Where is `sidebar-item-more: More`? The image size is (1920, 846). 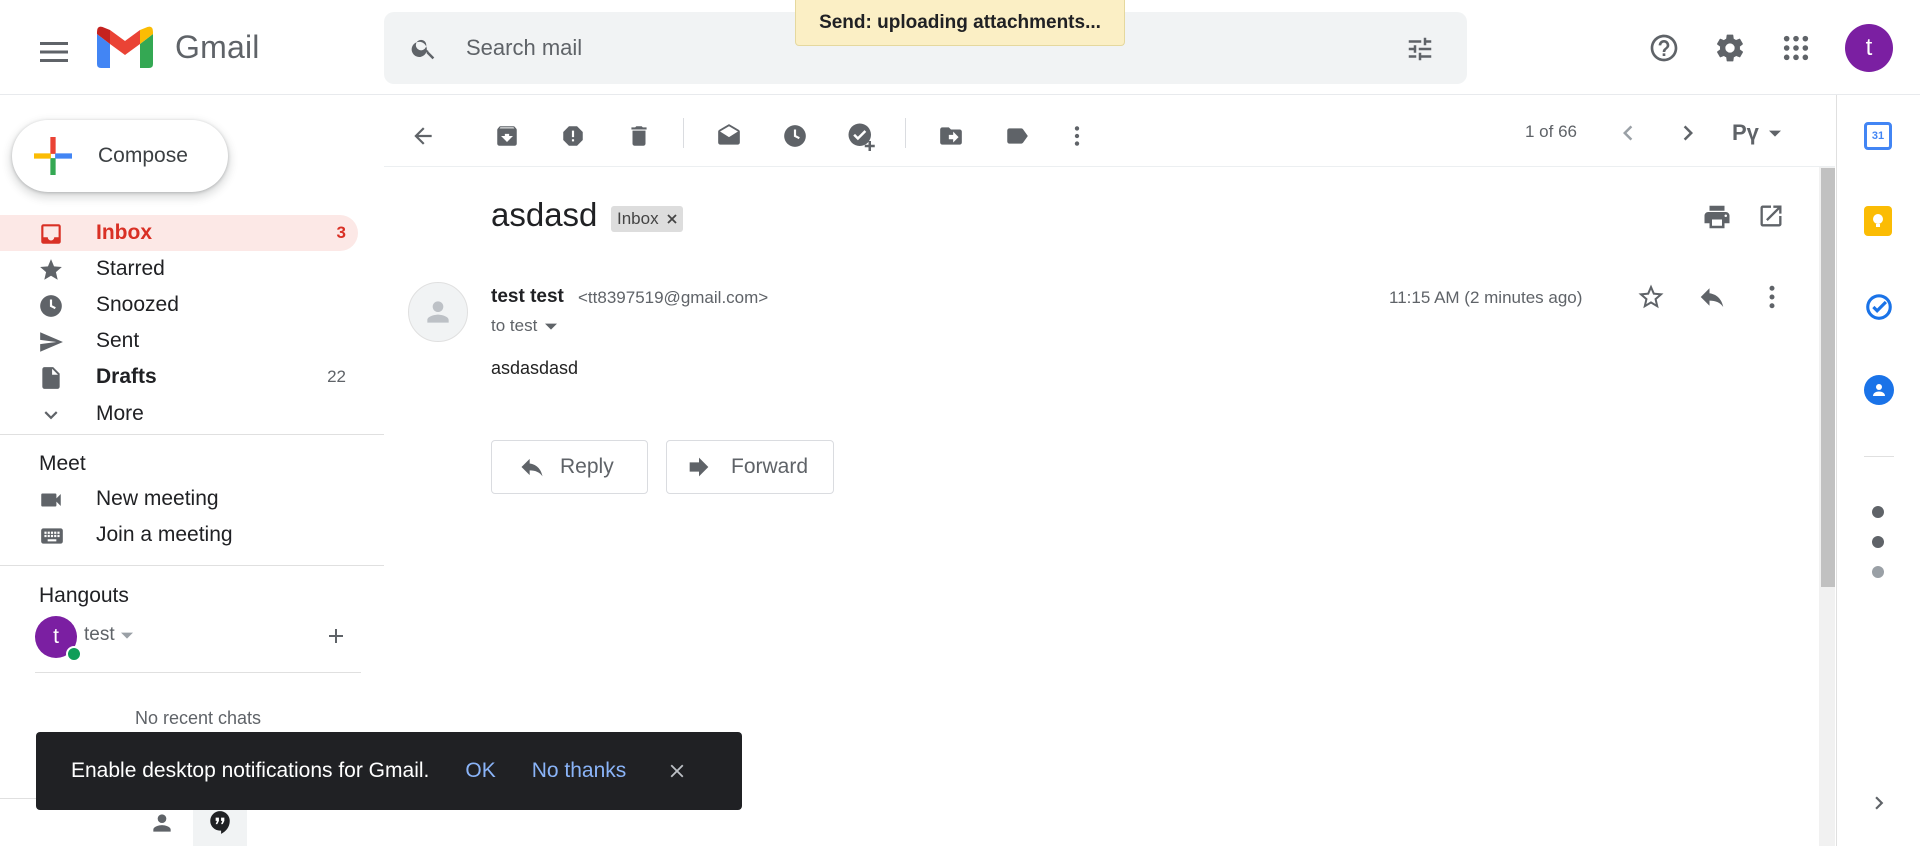
sidebar-item-more: More is located at coordinates (179, 414).